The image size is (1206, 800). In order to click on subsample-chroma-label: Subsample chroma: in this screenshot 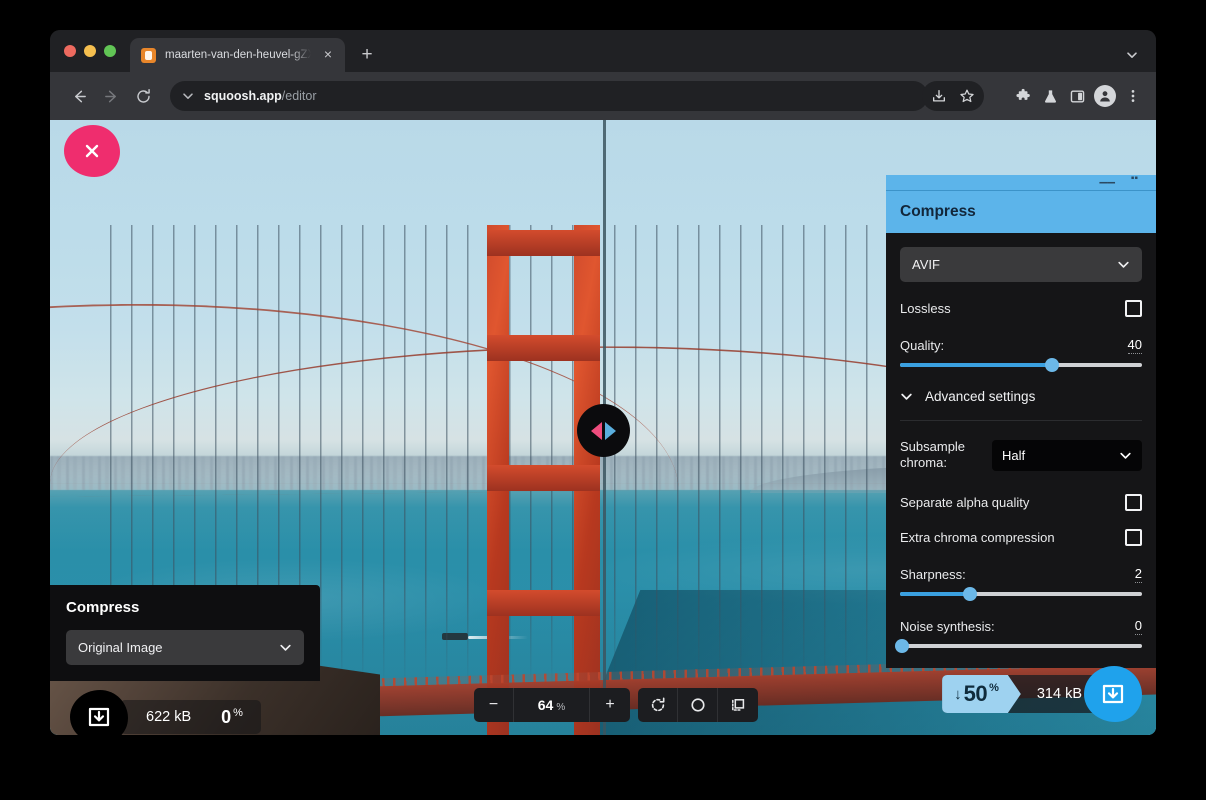, I will do `click(933, 455)`.